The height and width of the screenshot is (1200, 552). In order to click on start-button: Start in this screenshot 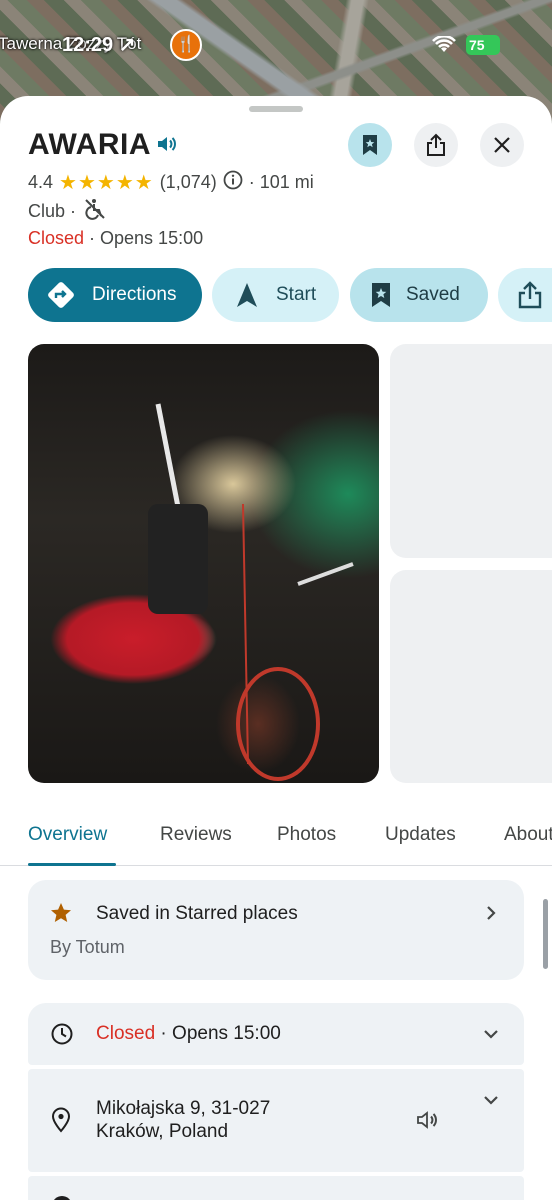, I will do `click(275, 295)`.